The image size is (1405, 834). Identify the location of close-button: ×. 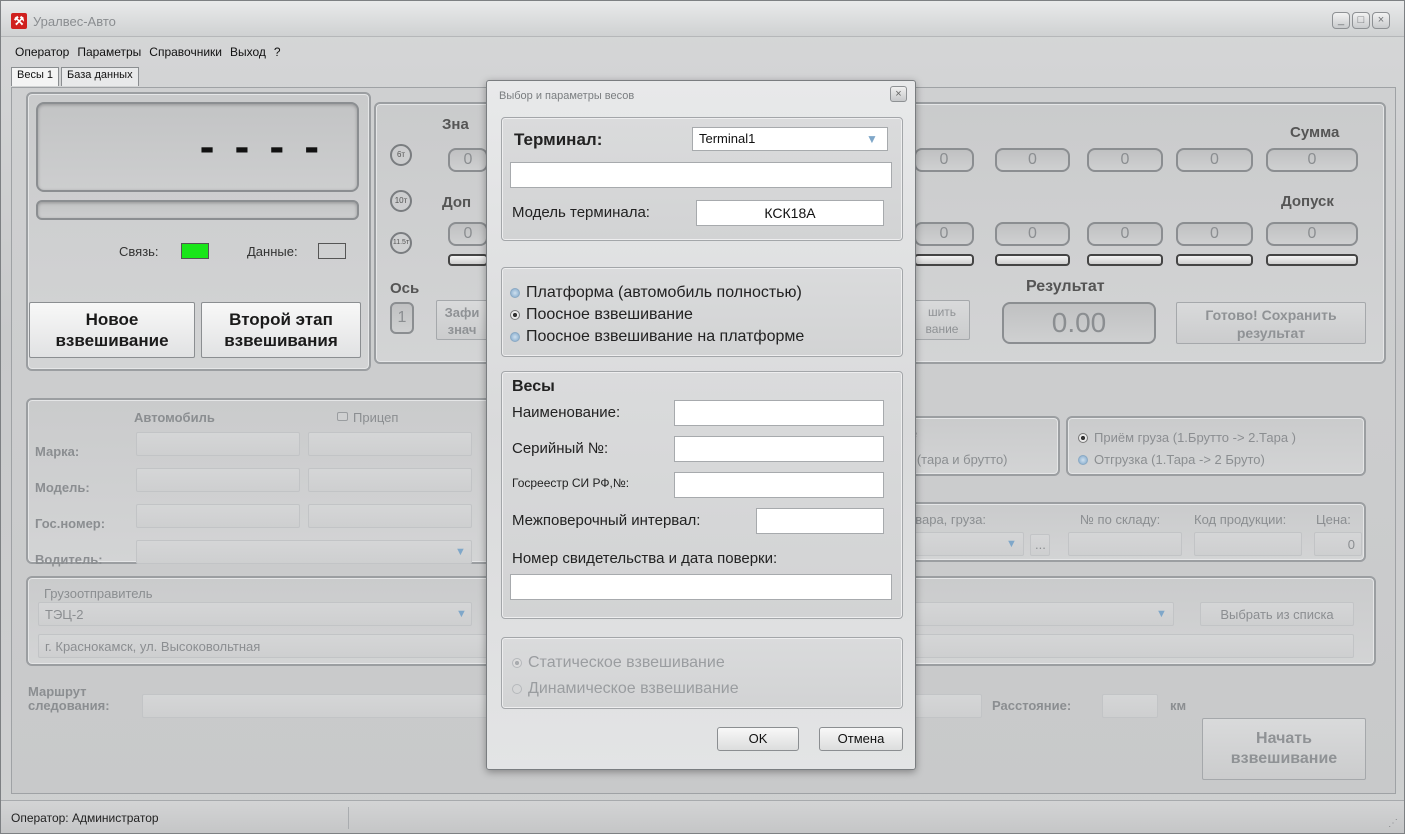
(1381, 20).